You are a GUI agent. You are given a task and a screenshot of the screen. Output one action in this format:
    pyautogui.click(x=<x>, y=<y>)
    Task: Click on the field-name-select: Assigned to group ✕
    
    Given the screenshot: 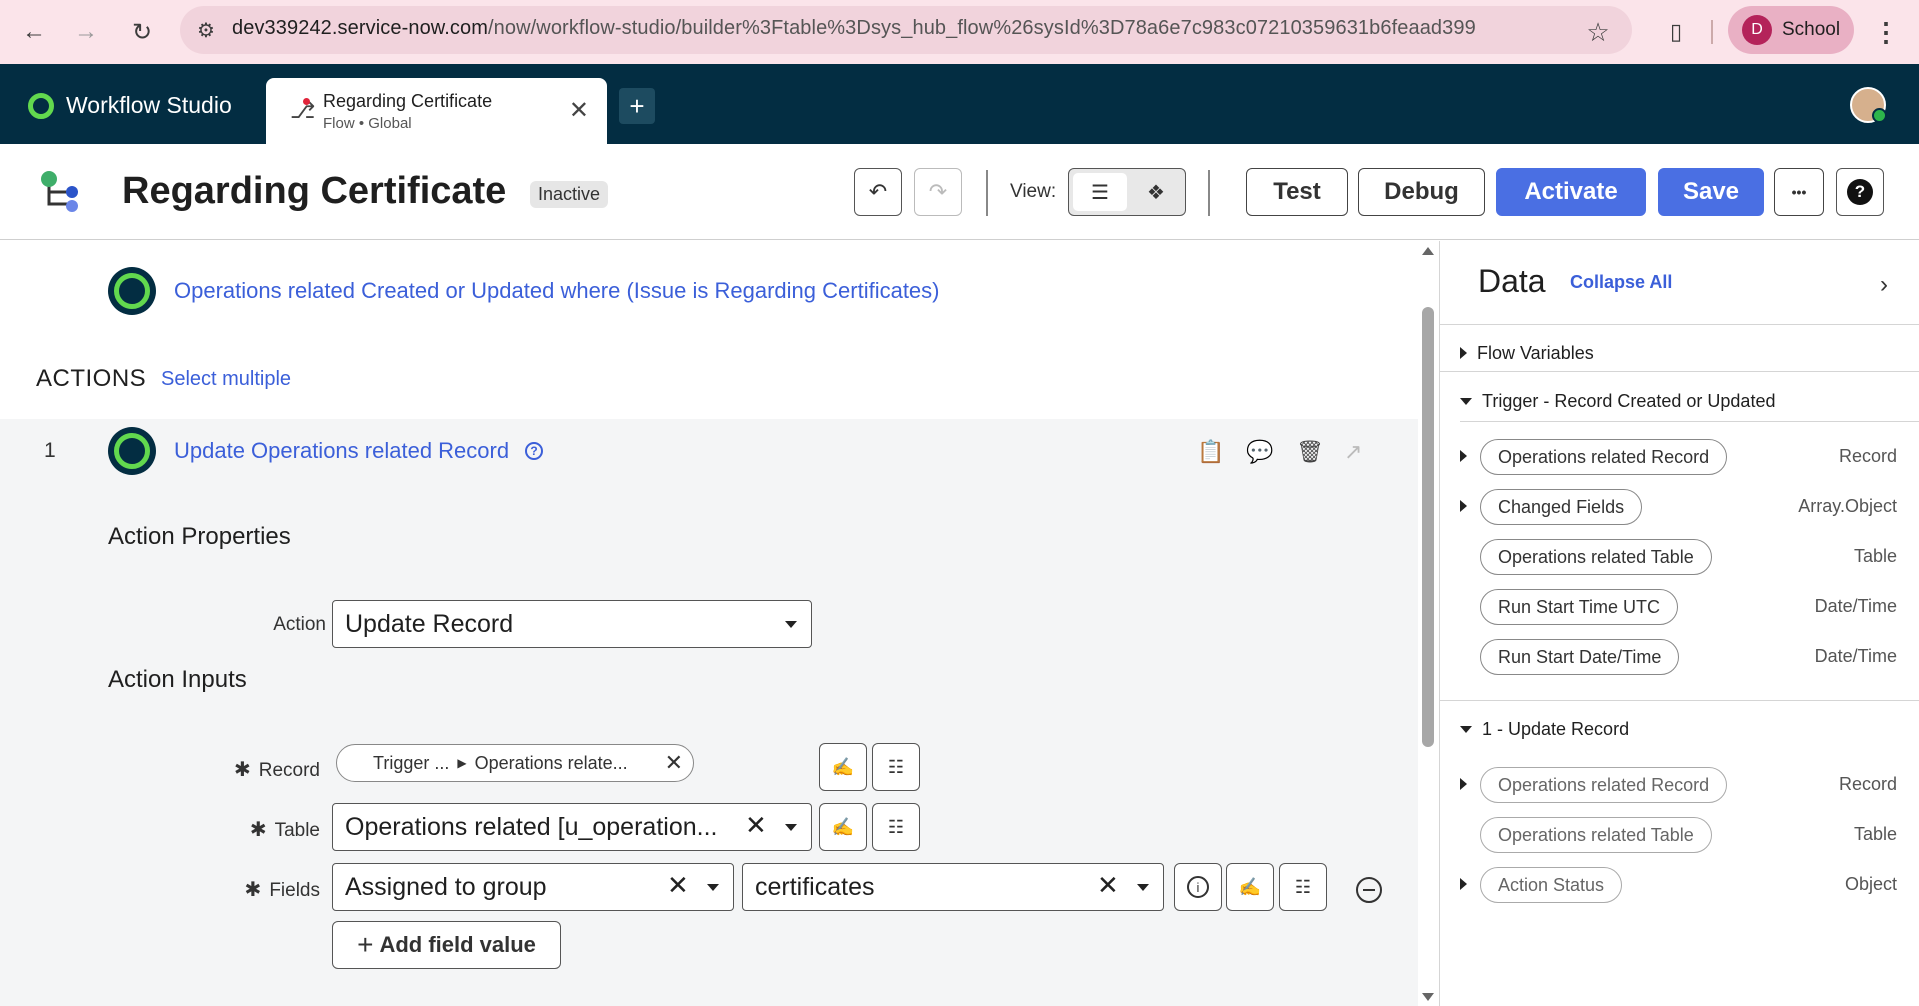 What is the action you would take?
    pyautogui.click(x=533, y=887)
    